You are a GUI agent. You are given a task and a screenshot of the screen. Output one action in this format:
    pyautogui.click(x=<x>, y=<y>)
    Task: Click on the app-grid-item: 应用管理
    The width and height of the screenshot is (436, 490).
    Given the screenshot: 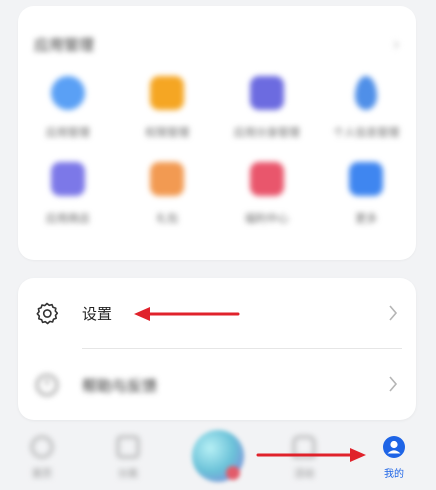 What is the action you would take?
    pyautogui.click(x=68, y=108)
    